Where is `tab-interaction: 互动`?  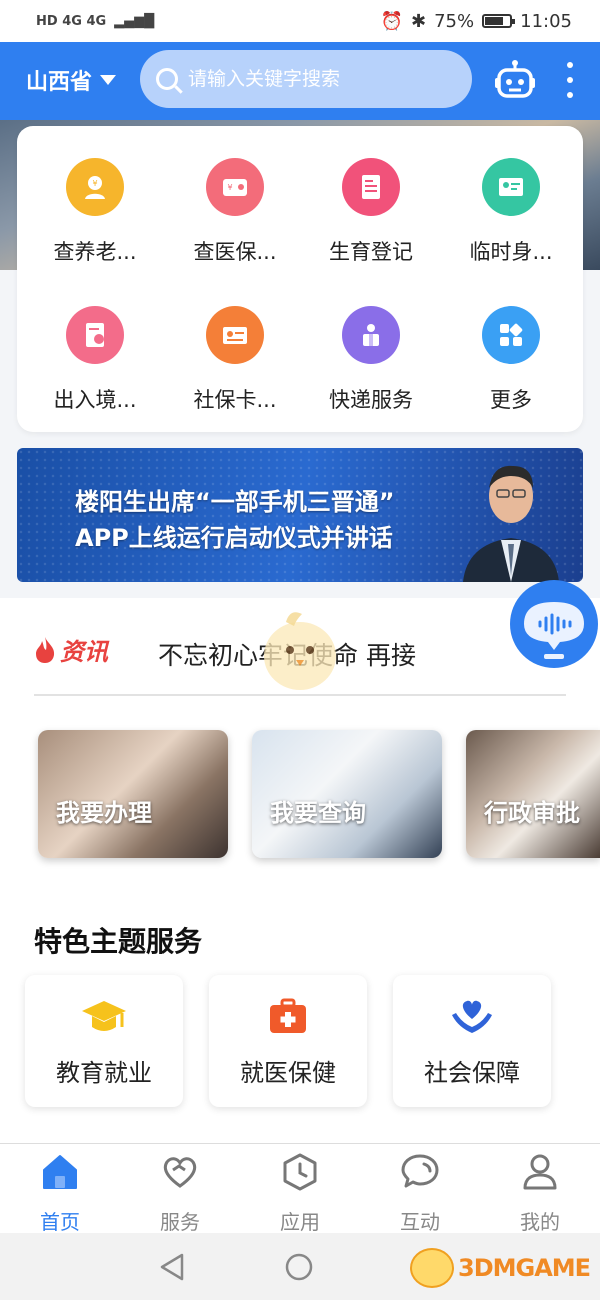
tab-interaction: 互动 is located at coordinates (420, 1193).